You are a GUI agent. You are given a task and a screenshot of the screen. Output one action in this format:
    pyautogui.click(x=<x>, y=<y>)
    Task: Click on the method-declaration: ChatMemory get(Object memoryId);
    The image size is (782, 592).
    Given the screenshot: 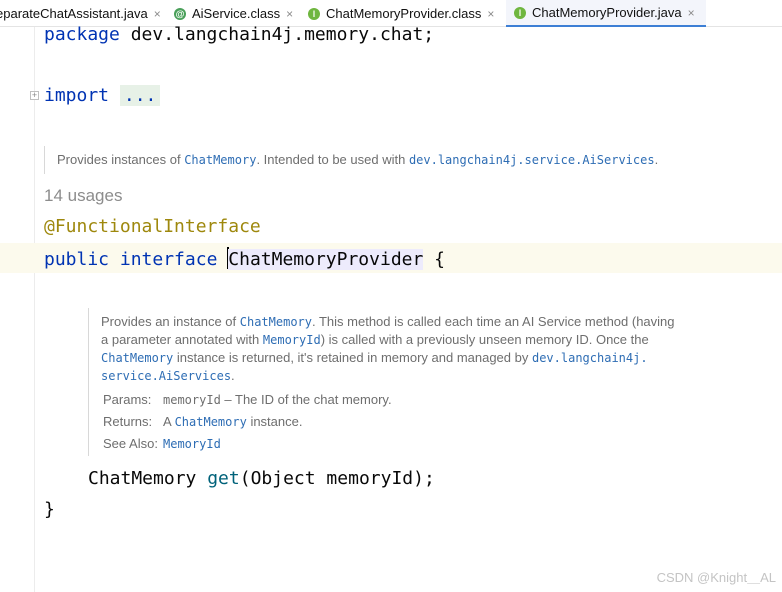 What is the action you would take?
    pyautogui.click(x=261, y=478)
    